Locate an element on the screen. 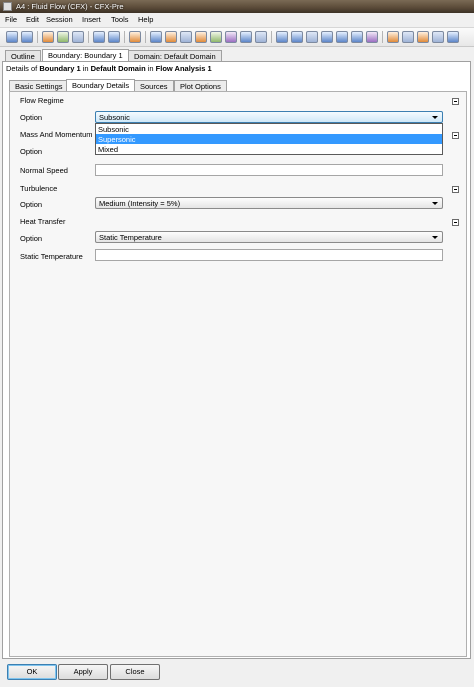 This screenshot has width=474, height=687. flow-regime-title: Flow Regime is located at coordinates (42, 100).